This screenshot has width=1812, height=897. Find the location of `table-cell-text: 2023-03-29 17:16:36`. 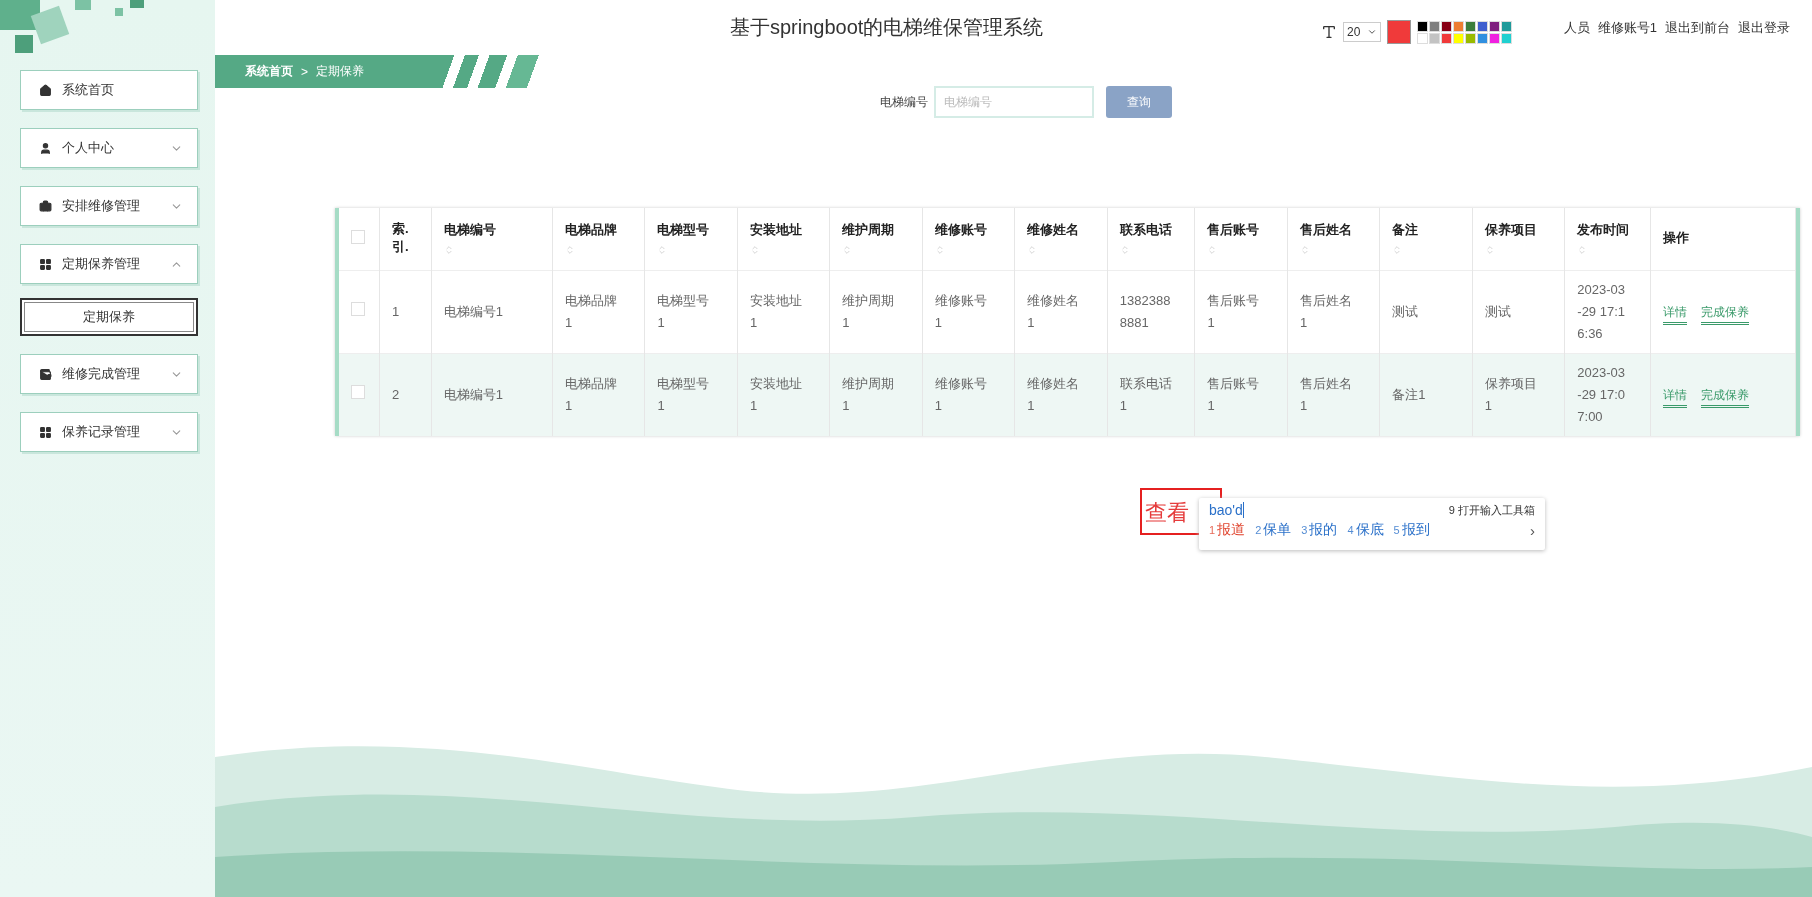

table-cell-text: 2023-03-29 17:16:36 is located at coordinates (1601, 312).